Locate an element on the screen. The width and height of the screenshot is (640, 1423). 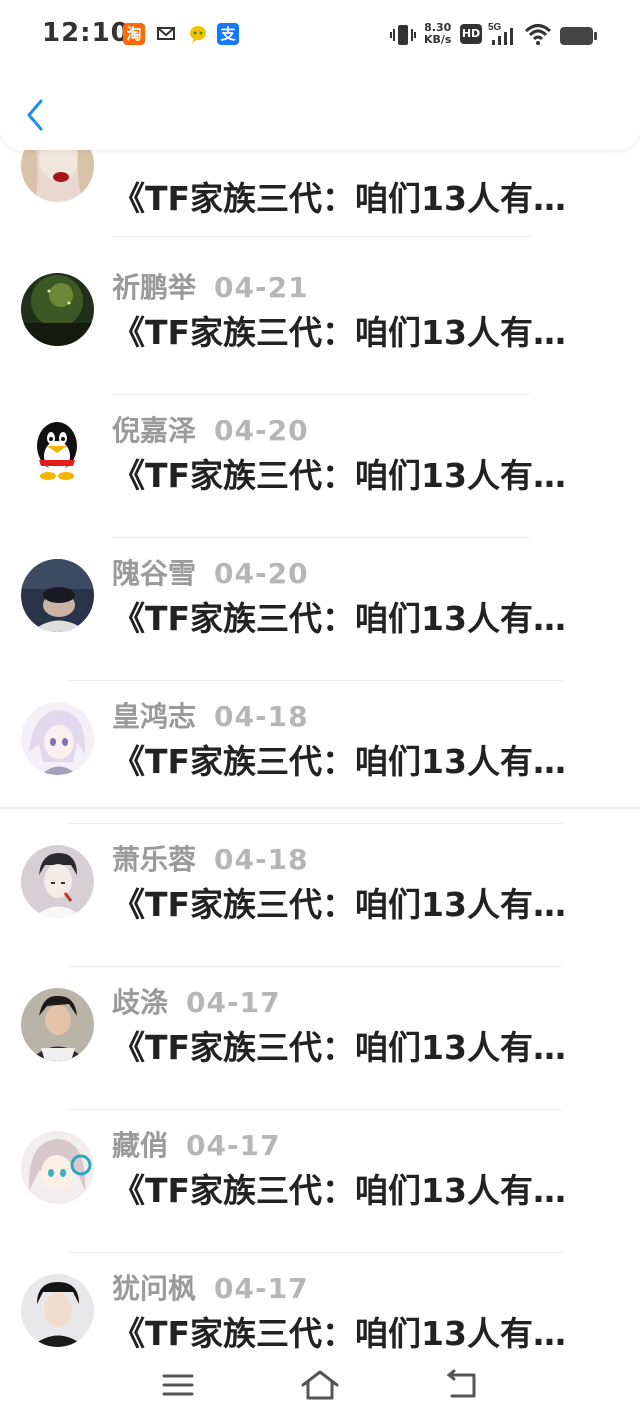
status-bar: 12:10 淘 支 8.30 KB/s HD 5G is located at coordinates (320, 36).